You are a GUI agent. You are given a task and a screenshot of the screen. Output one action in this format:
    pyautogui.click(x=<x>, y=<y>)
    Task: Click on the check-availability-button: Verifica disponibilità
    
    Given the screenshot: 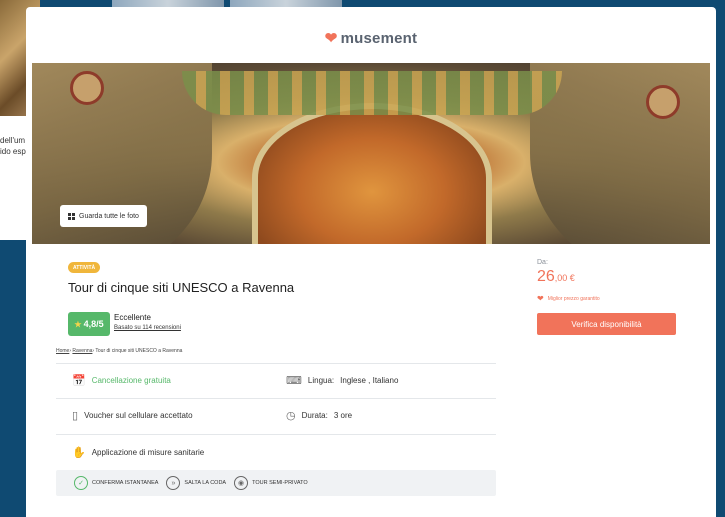 What is the action you would take?
    pyautogui.click(x=606, y=324)
    